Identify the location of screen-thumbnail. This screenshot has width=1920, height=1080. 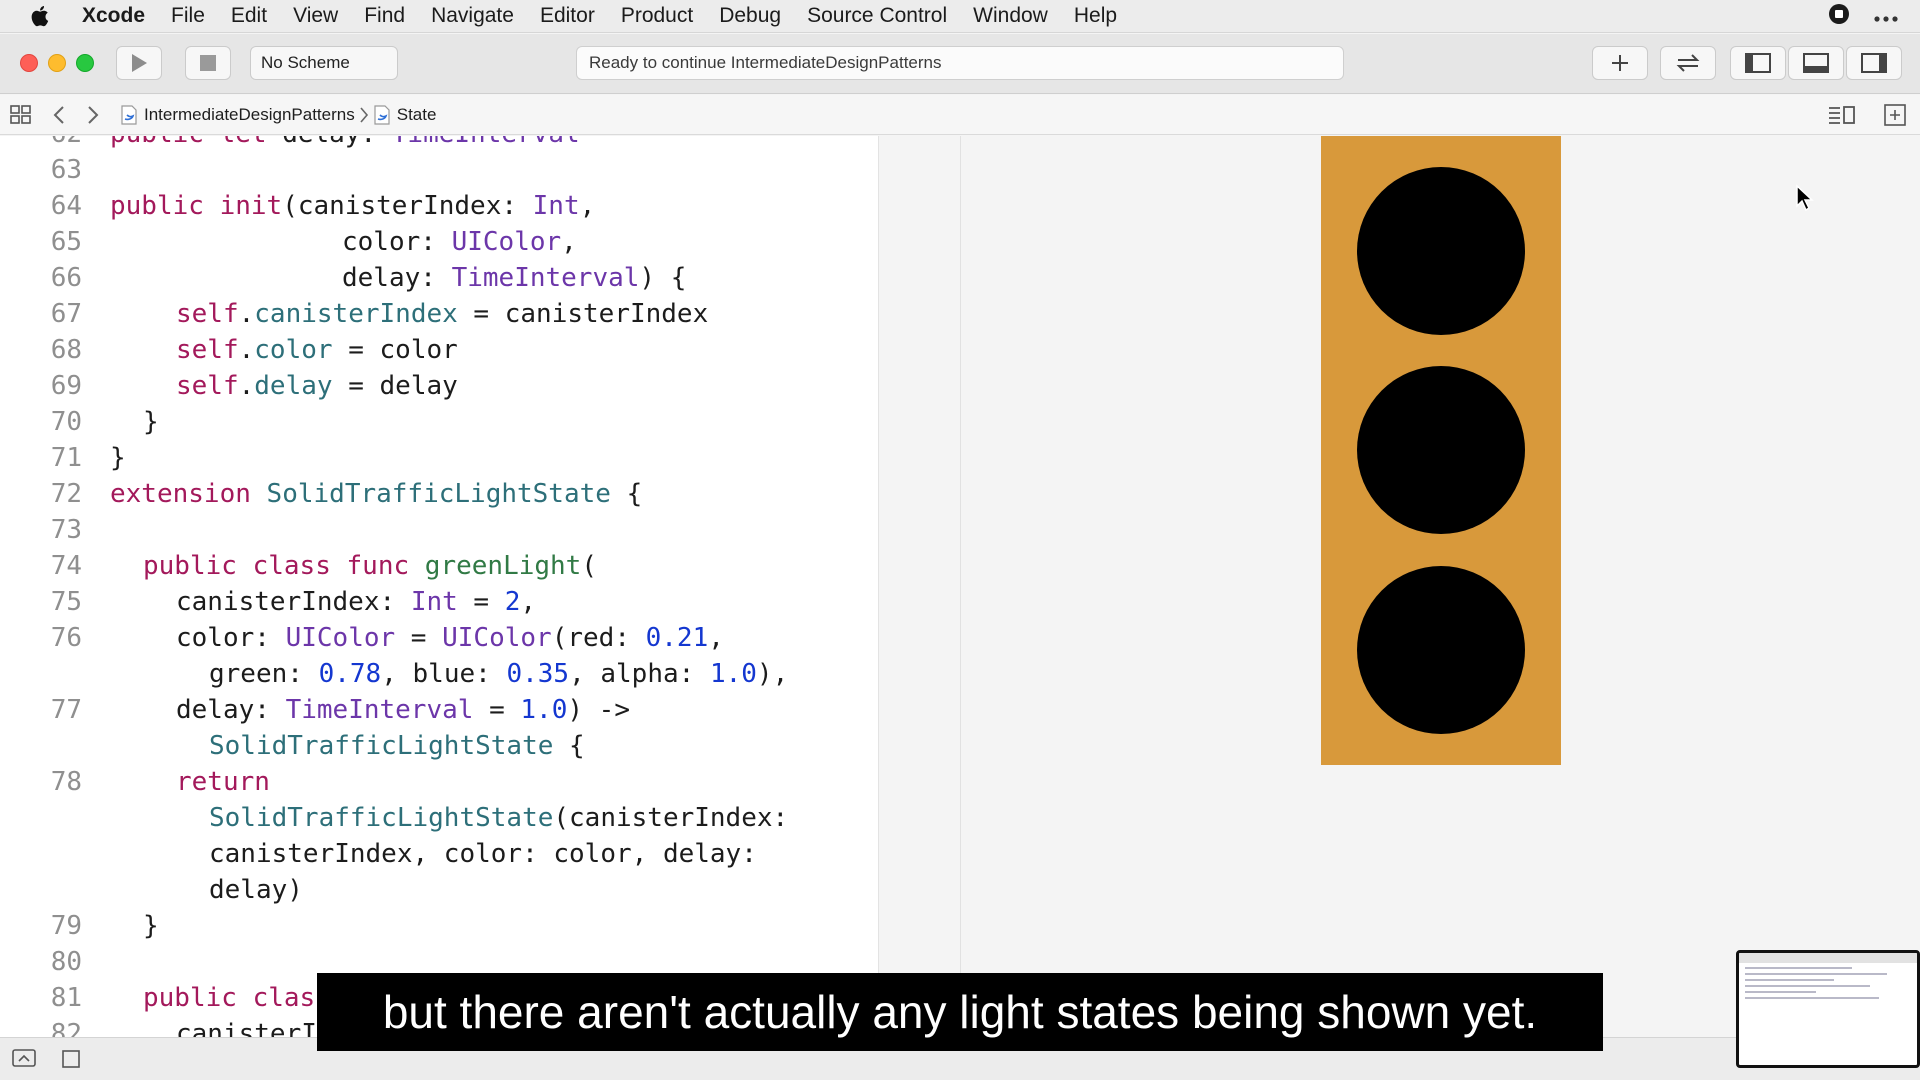
(1828, 1009).